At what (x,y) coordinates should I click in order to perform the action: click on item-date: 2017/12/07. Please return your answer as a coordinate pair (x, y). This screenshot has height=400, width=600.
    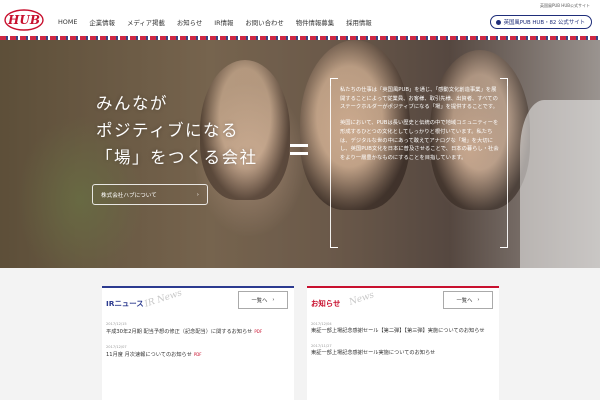
    Looking at the image, I should click on (116, 346).